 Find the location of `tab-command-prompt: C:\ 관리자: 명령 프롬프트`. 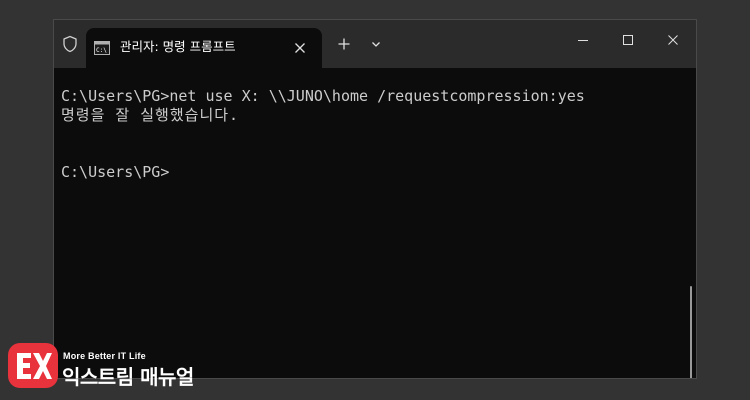

tab-command-prompt: C:\ 관리자: 명령 프롬프트 is located at coordinates (204, 48).